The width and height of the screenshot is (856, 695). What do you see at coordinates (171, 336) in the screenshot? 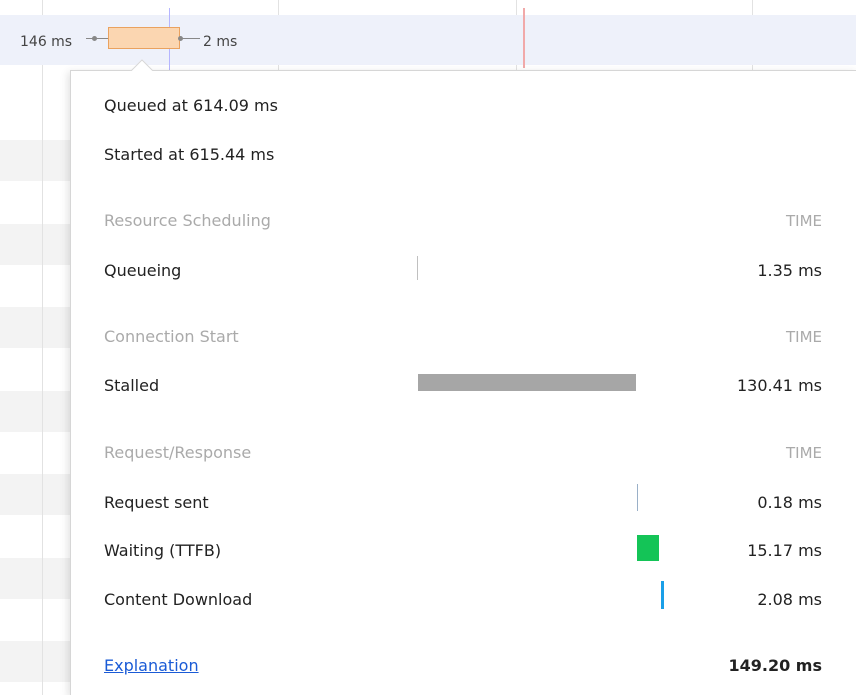
I see `section-title-connection-start: Connection Start` at bounding box center [171, 336].